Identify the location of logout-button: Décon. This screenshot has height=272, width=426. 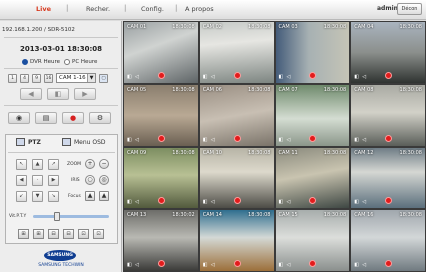
(409, 9).